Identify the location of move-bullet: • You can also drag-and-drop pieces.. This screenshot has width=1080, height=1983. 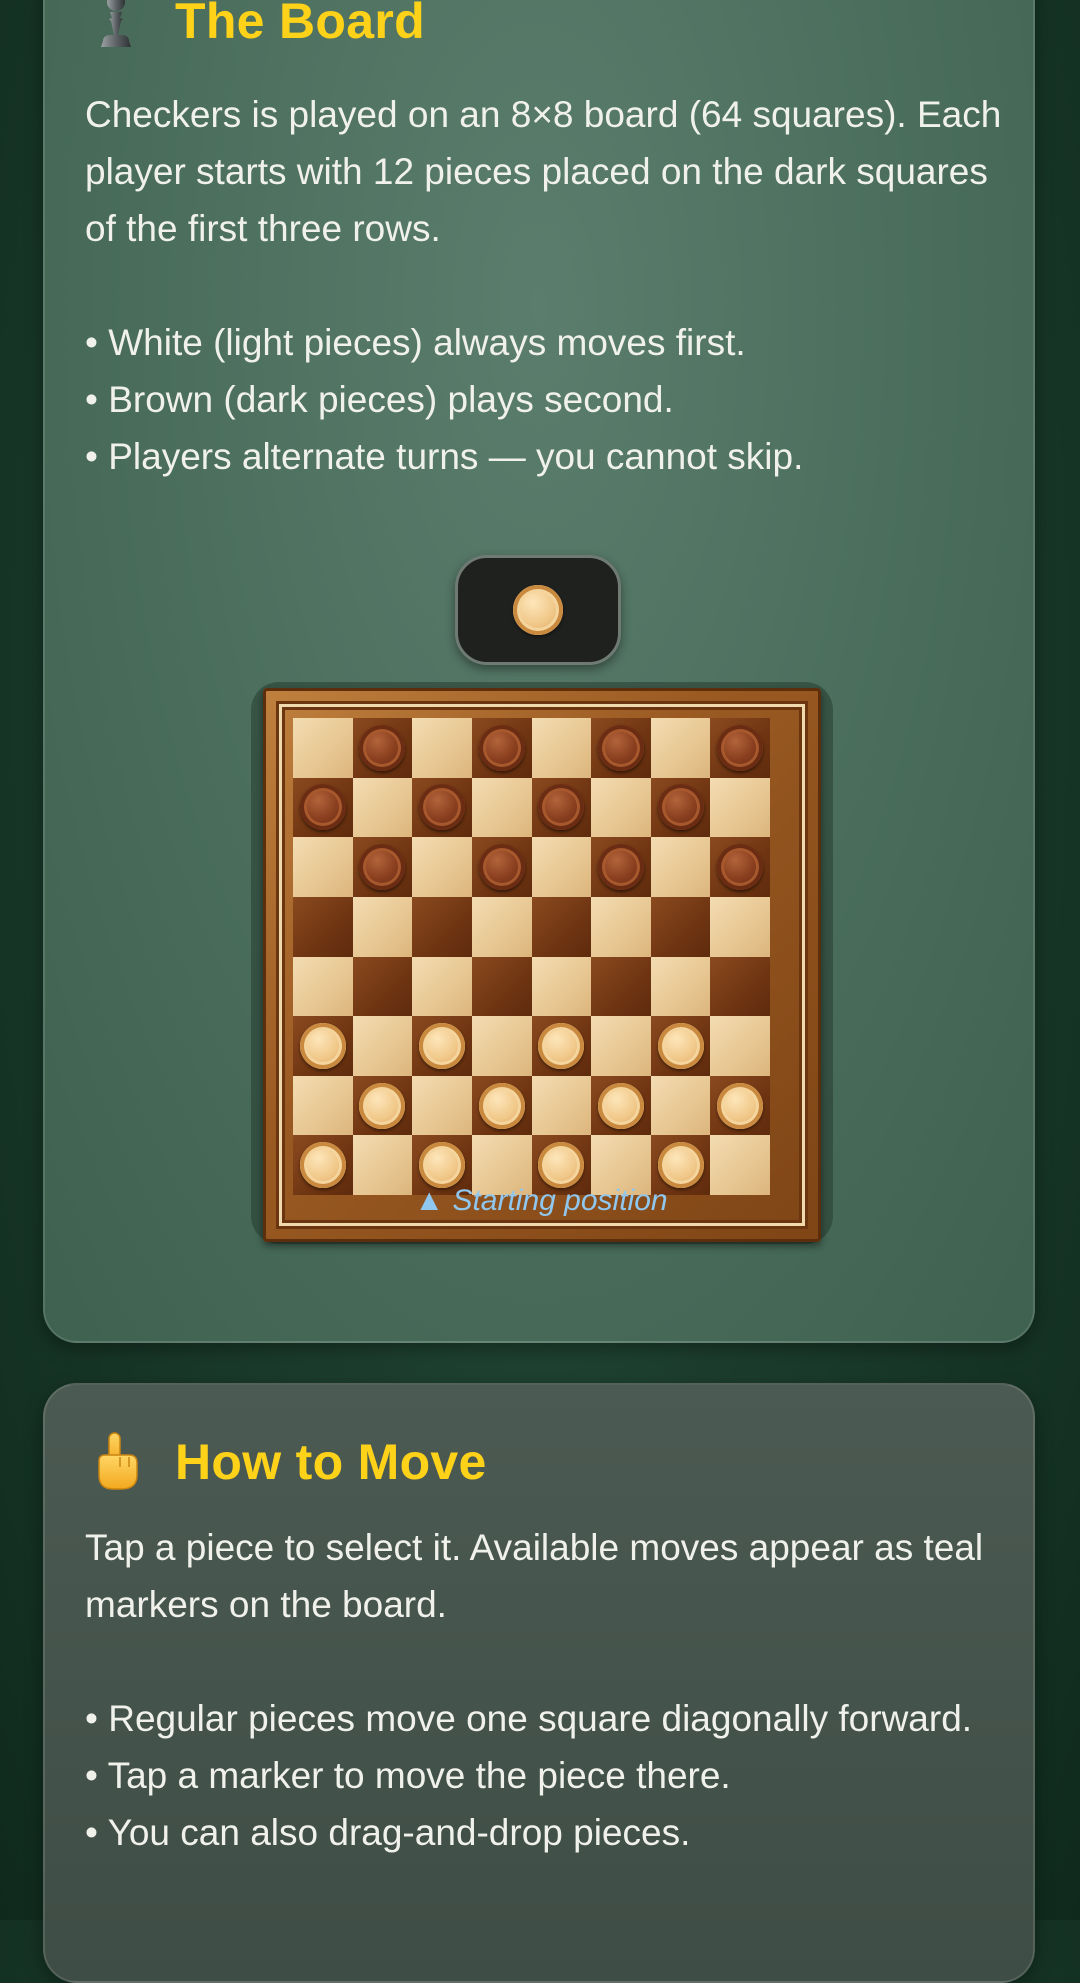
(388, 1832).